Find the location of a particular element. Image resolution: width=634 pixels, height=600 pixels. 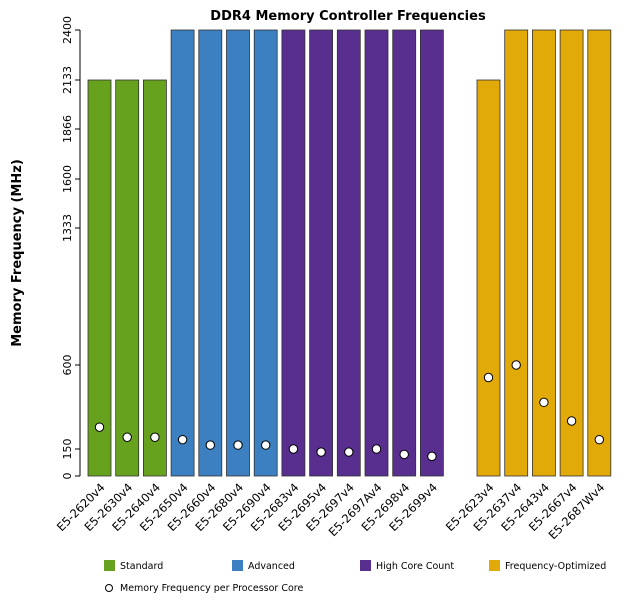

per-core-marker-E5-2690v4 is located at coordinates (266, 445).